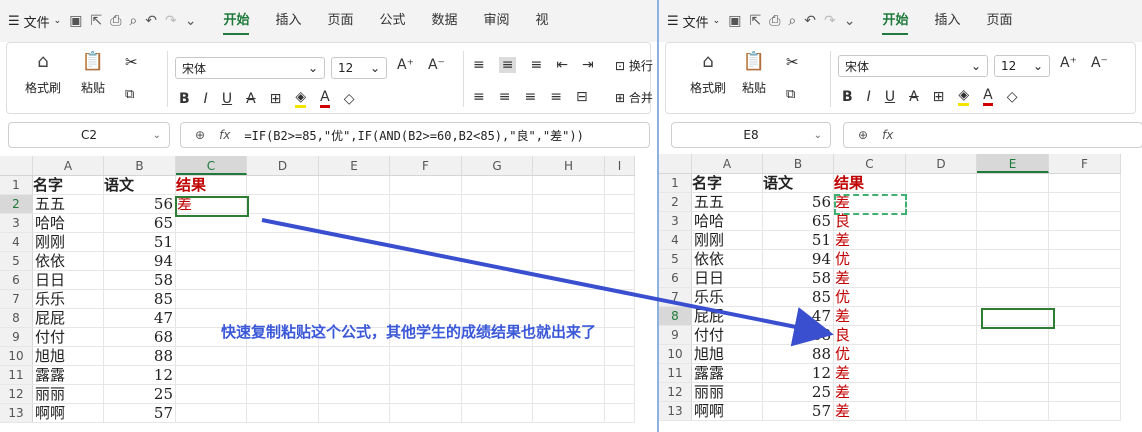 The image size is (1142, 432). Describe the element at coordinates (211, 280) in the screenshot. I see `cell-c6` at that location.